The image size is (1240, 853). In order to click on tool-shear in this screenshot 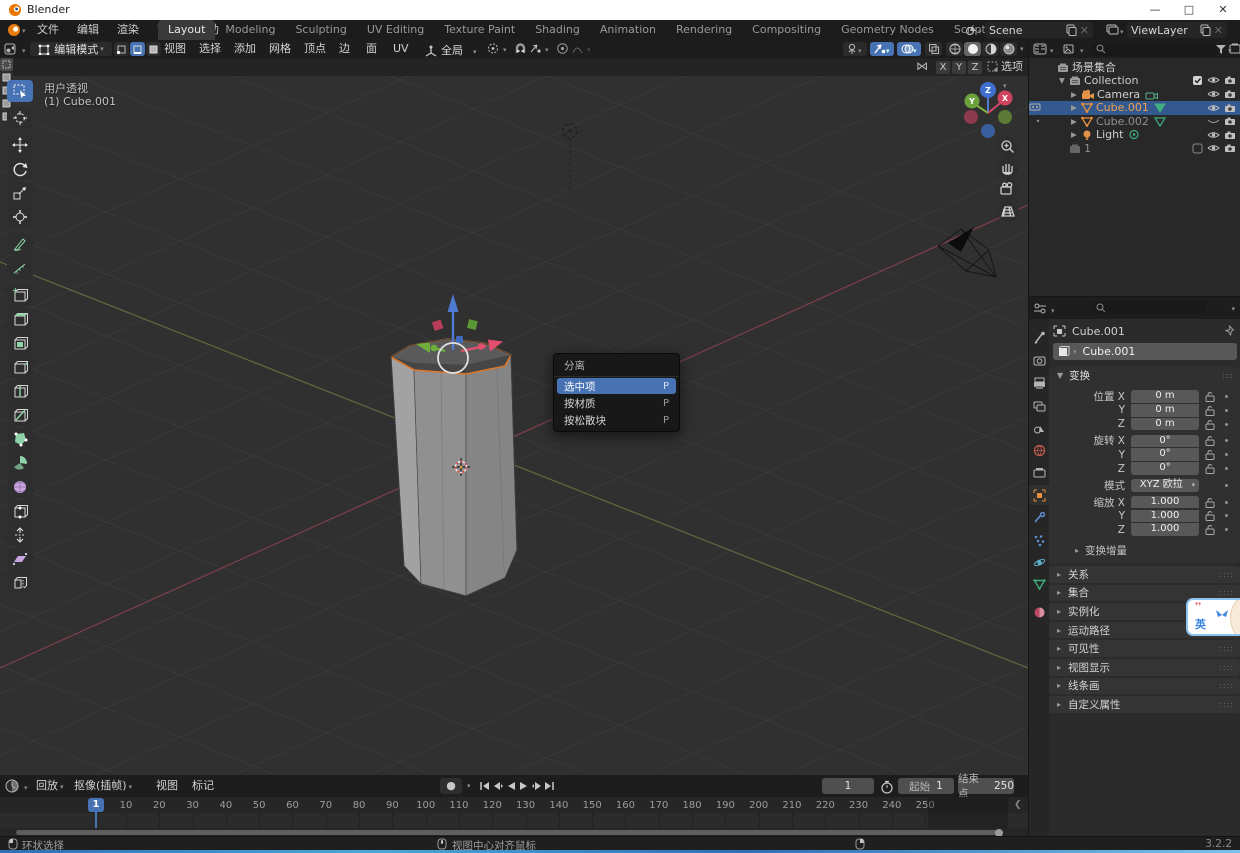, I will do `click(20, 559)`.